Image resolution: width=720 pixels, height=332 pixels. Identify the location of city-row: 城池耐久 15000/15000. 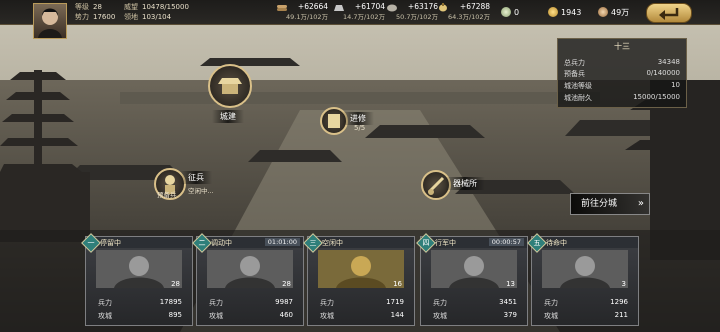
(622, 98).